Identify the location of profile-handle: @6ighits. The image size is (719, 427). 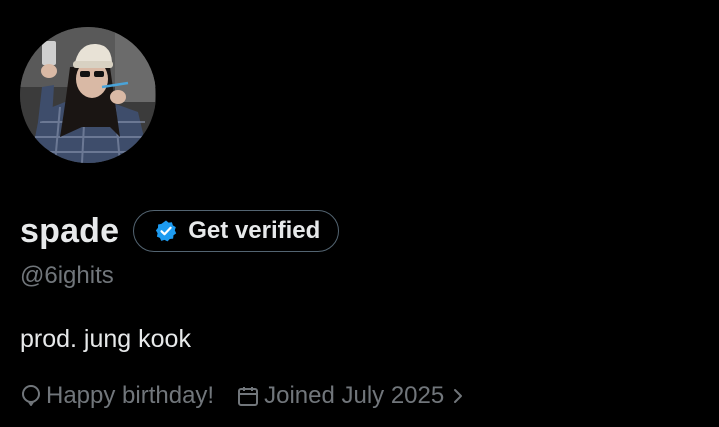
(67, 275).